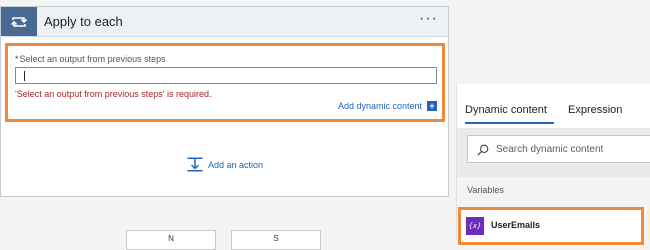 The height and width of the screenshot is (250, 650). I want to click on variables-section: Variables {x} UserEmails, so click(553, 211).